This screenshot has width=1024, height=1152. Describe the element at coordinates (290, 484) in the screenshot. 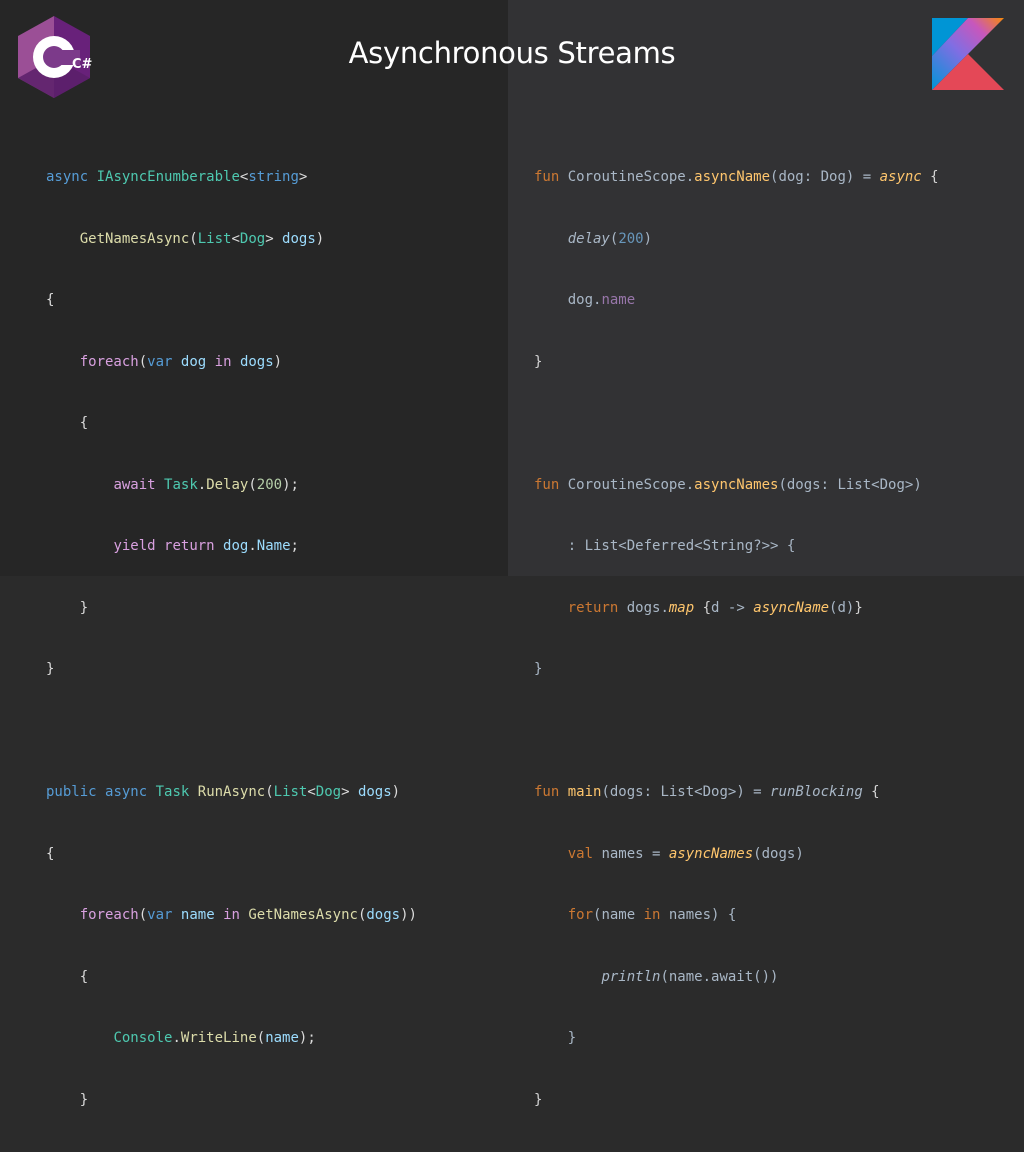

I see `code-token: );` at that location.